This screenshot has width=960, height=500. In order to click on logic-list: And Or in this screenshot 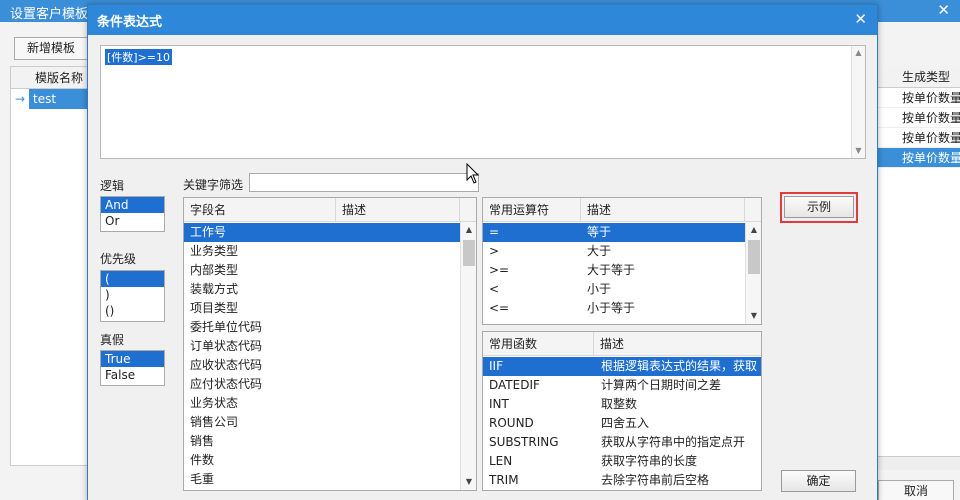, I will do `click(132, 214)`.